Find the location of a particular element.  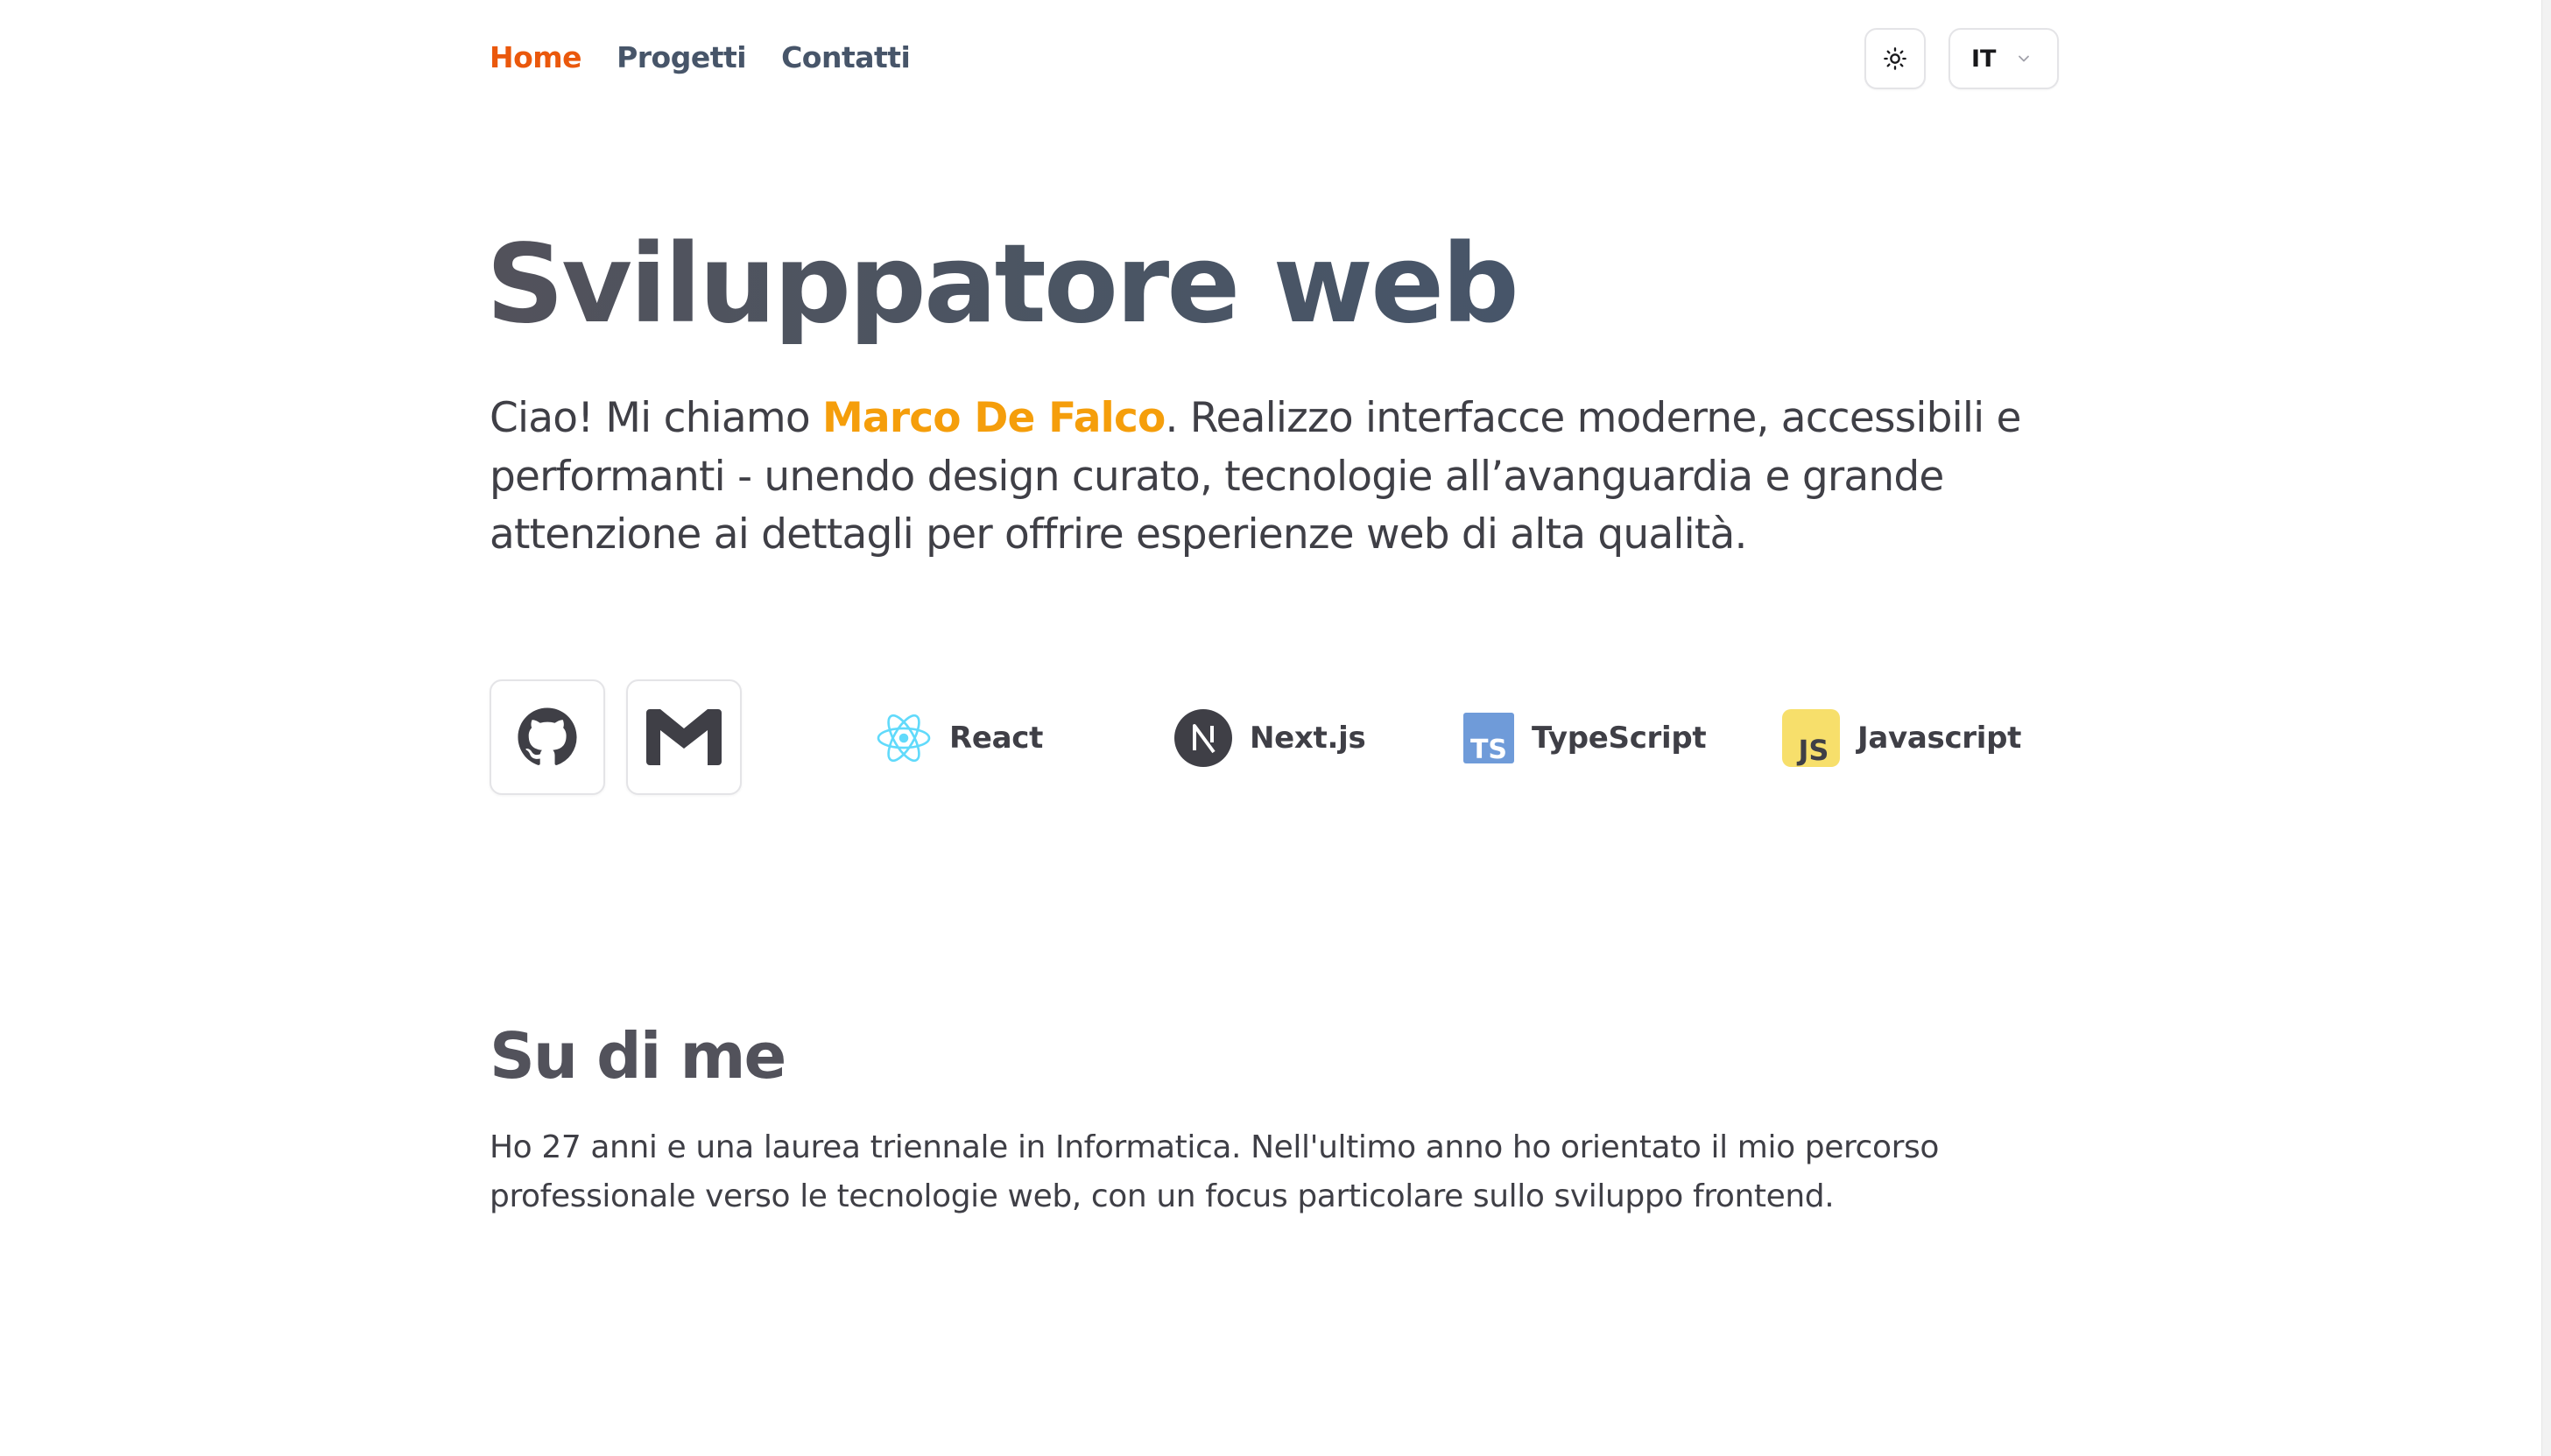

nav-home-link: Home is located at coordinates (536, 57).